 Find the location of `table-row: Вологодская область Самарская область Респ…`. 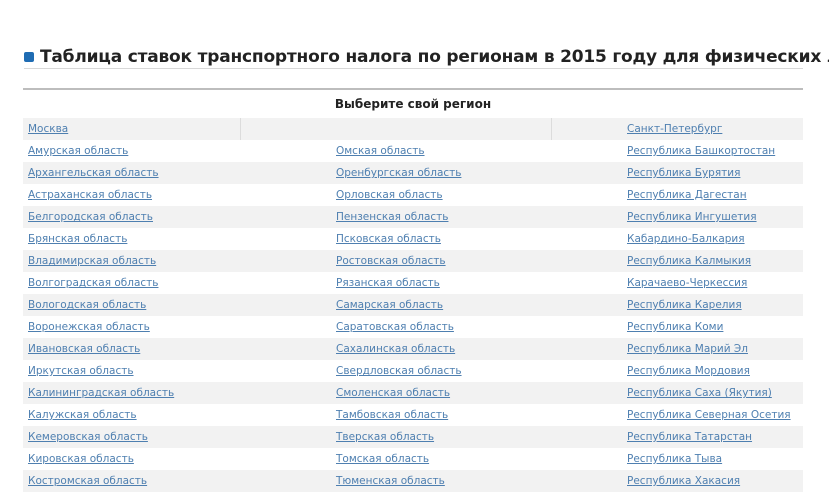

table-row: Вологодская область Самарская область Респ… is located at coordinates (413, 305).